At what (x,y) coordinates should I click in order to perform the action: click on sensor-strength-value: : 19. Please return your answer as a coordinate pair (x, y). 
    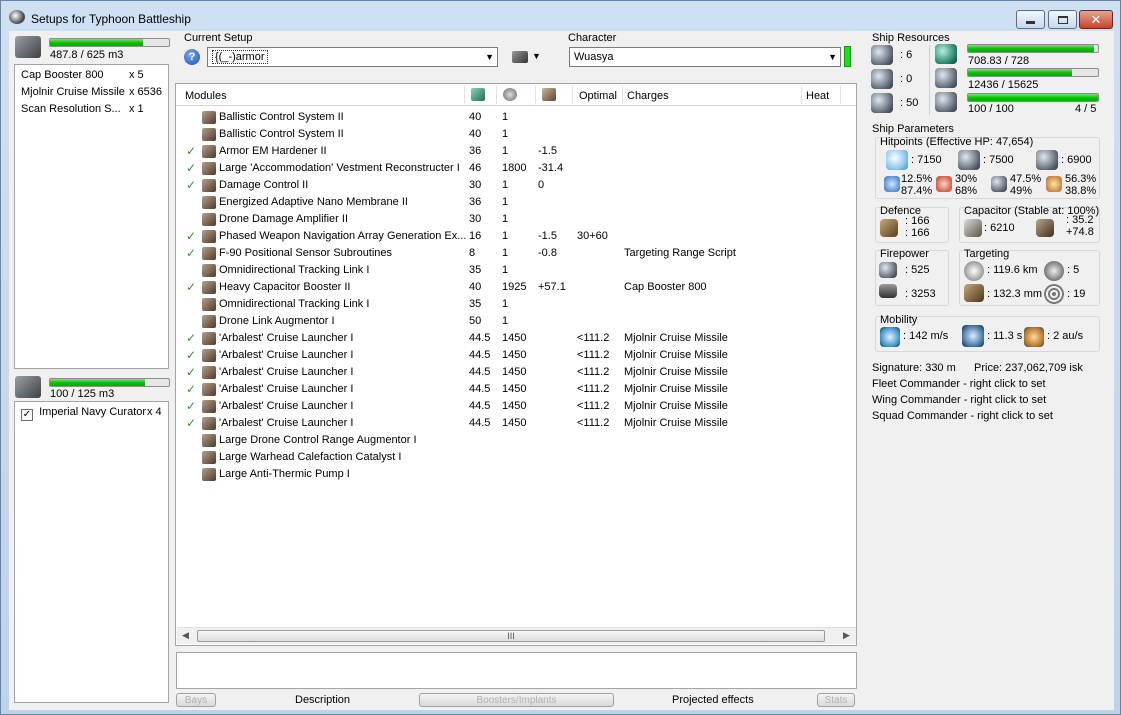
    Looking at the image, I should click on (1076, 294).